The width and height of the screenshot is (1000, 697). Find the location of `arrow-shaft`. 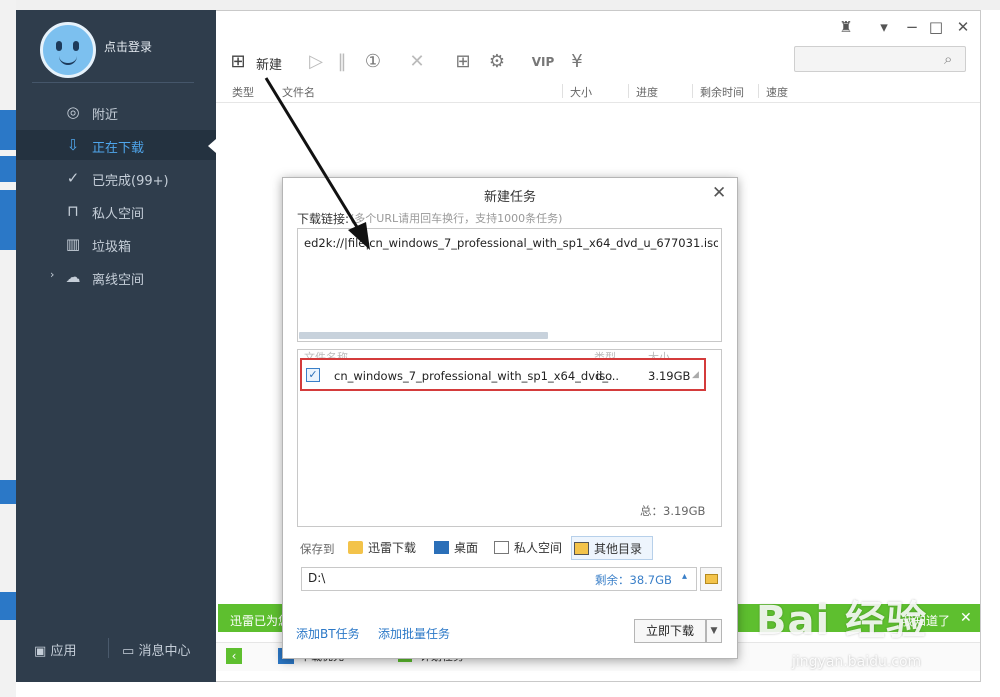

arrow-shaft is located at coordinates (313, 155).